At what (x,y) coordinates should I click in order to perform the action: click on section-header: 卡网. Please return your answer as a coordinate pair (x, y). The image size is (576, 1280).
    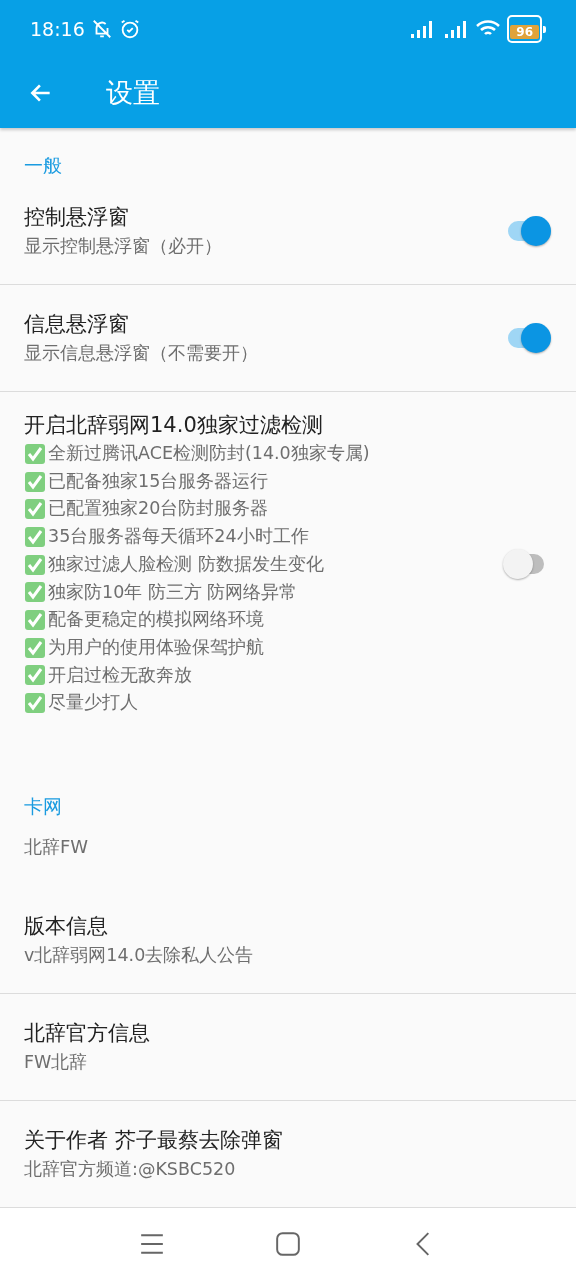
    Looking at the image, I should click on (43, 807).